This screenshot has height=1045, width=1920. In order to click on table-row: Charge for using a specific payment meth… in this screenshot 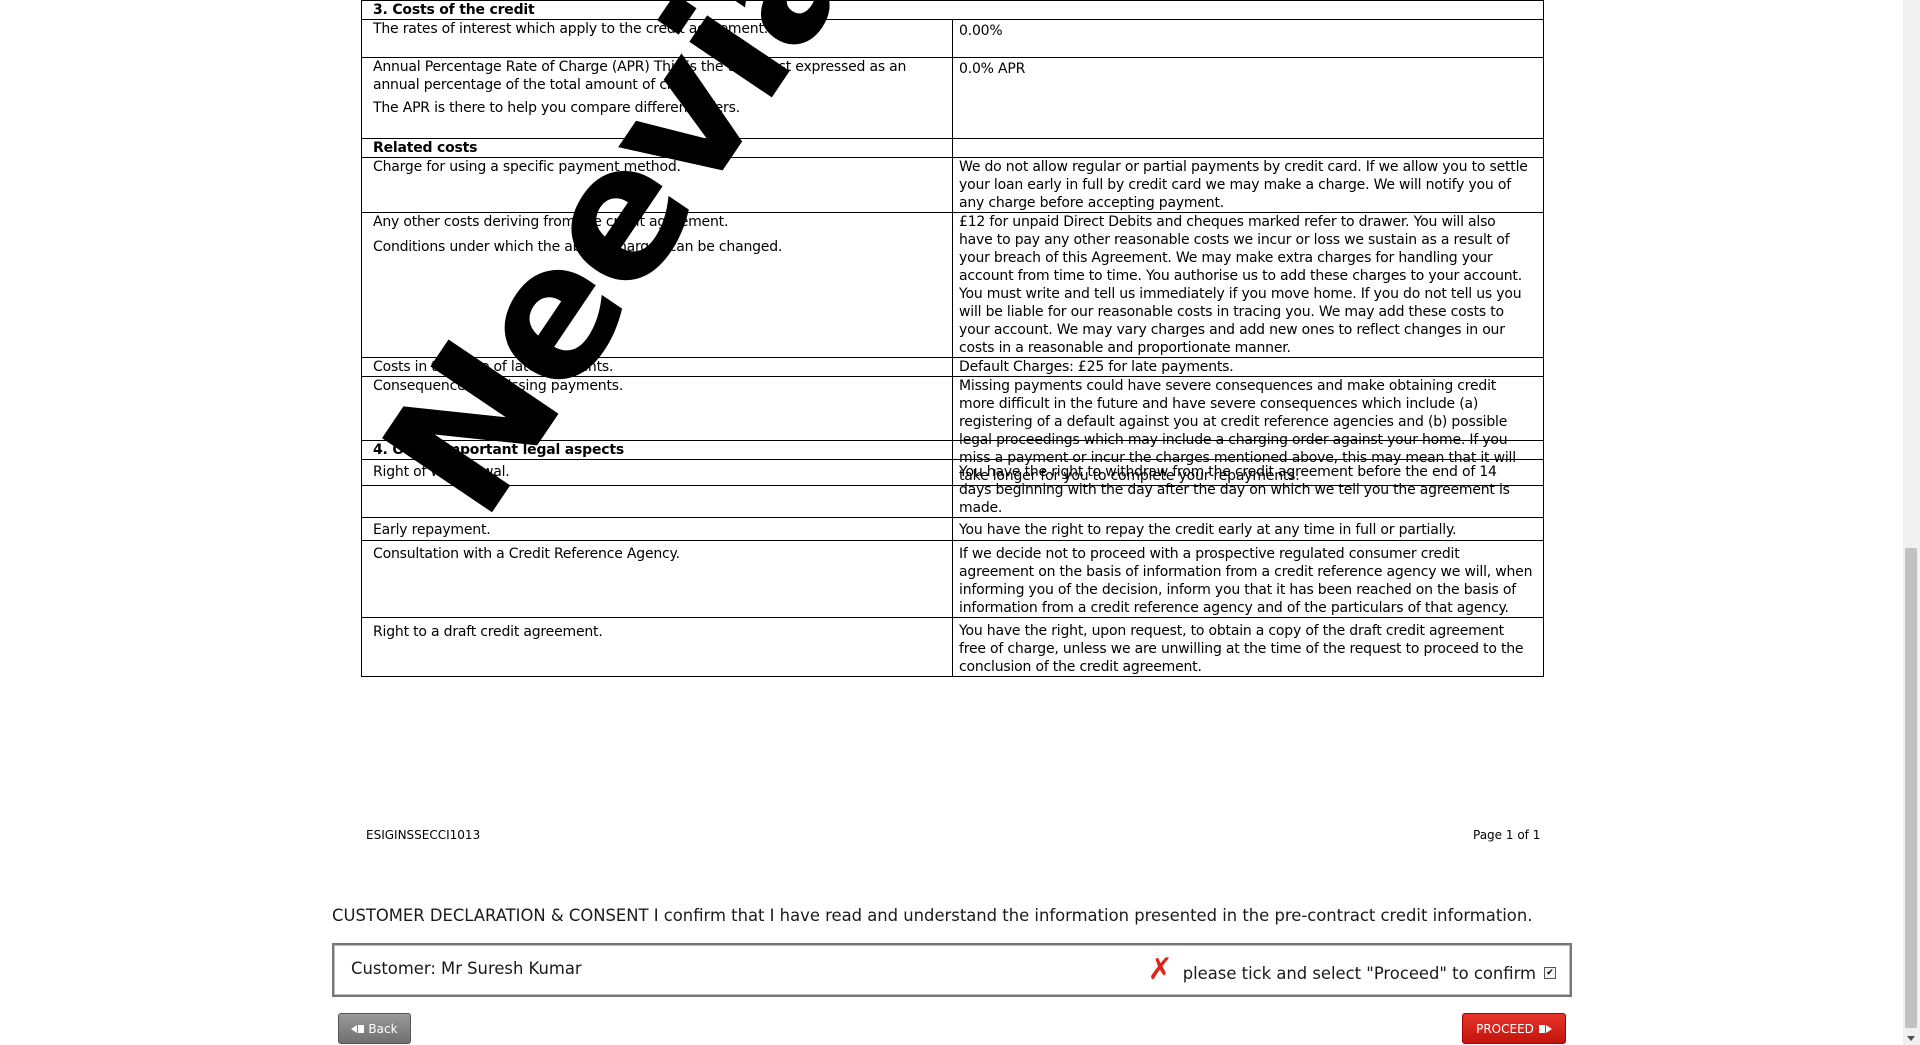, I will do `click(952, 185)`.